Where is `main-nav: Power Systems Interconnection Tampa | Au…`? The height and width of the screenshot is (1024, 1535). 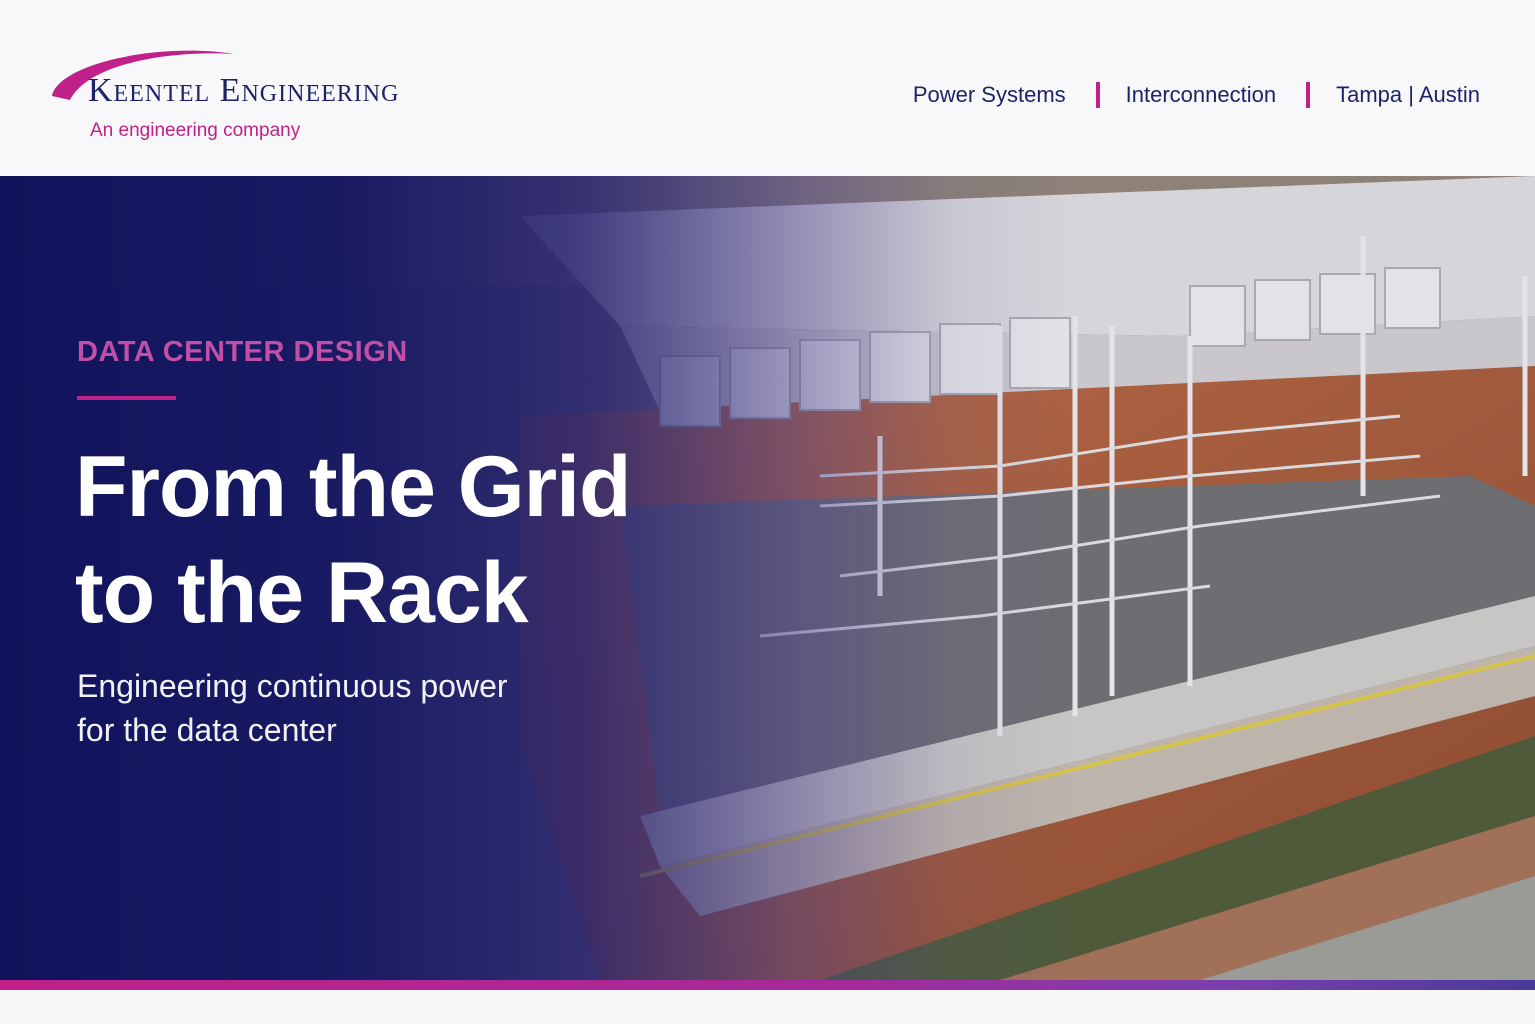 main-nav: Power Systems Interconnection Tampa | Au… is located at coordinates (1196, 95).